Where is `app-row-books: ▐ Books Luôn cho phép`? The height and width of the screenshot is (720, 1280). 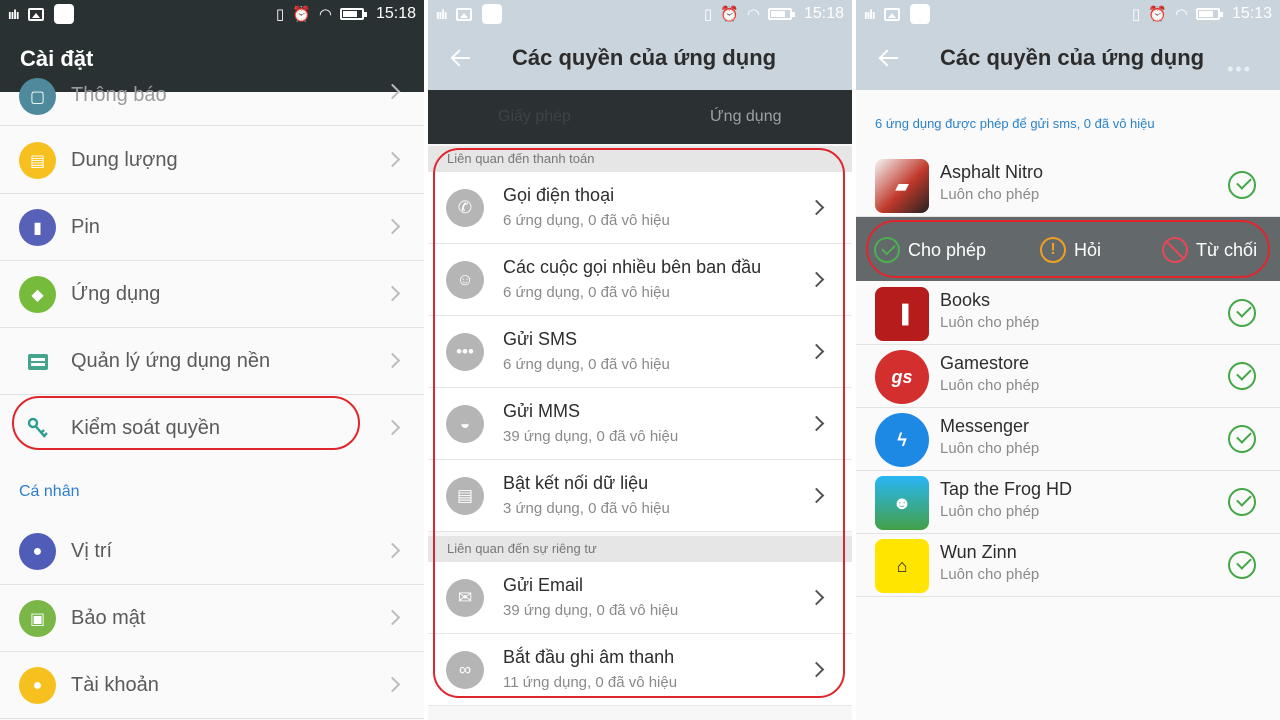 app-row-books: ▐ Books Luôn cho phép is located at coordinates (1068, 313).